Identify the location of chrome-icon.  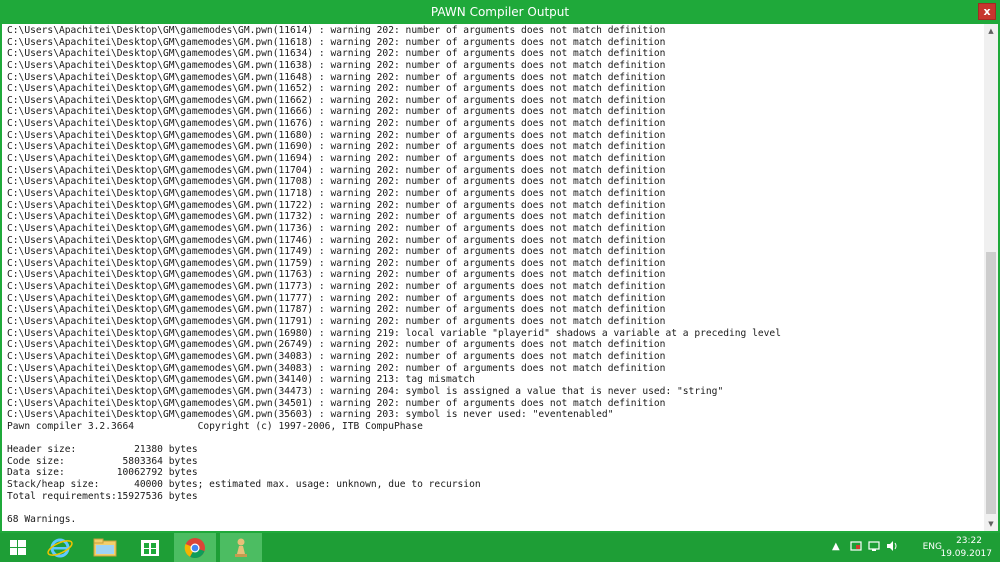
(194, 548).